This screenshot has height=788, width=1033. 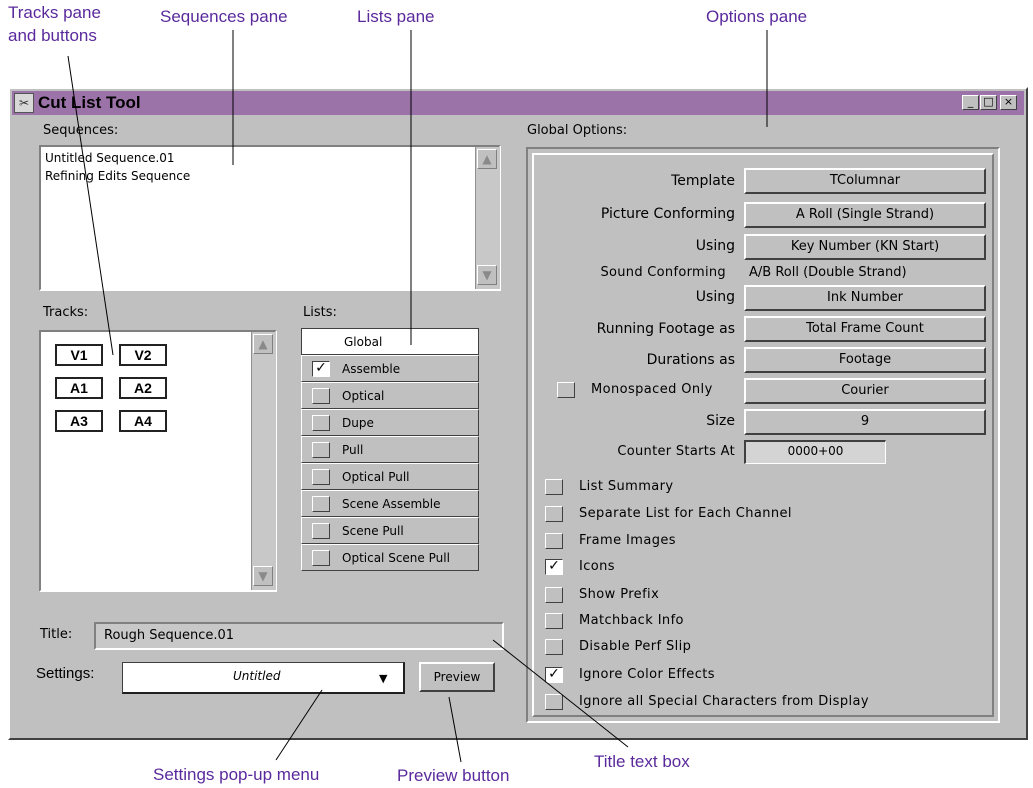 What do you see at coordinates (363, 342) in the screenshot?
I see `list-global-label: Global` at bounding box center [363, 342].